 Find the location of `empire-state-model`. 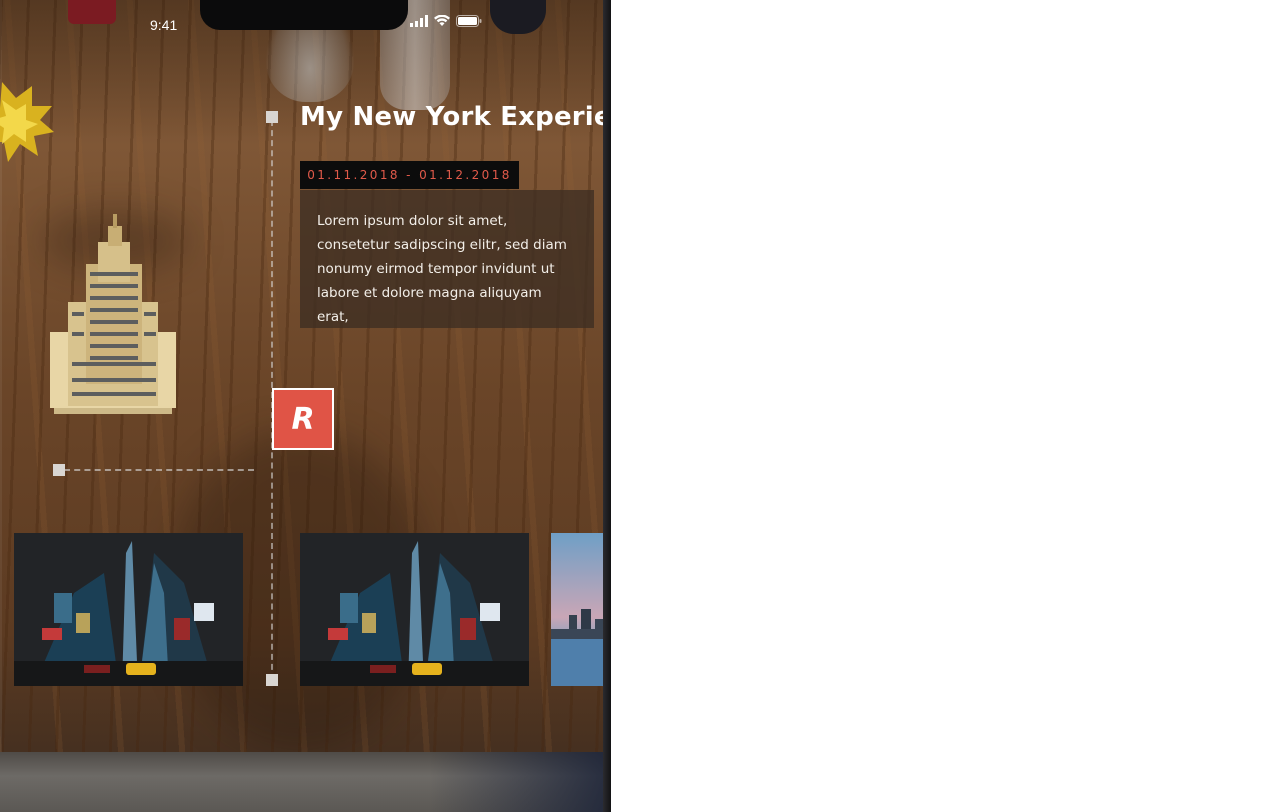

empire-state-model is located at coordinates (113, 314).